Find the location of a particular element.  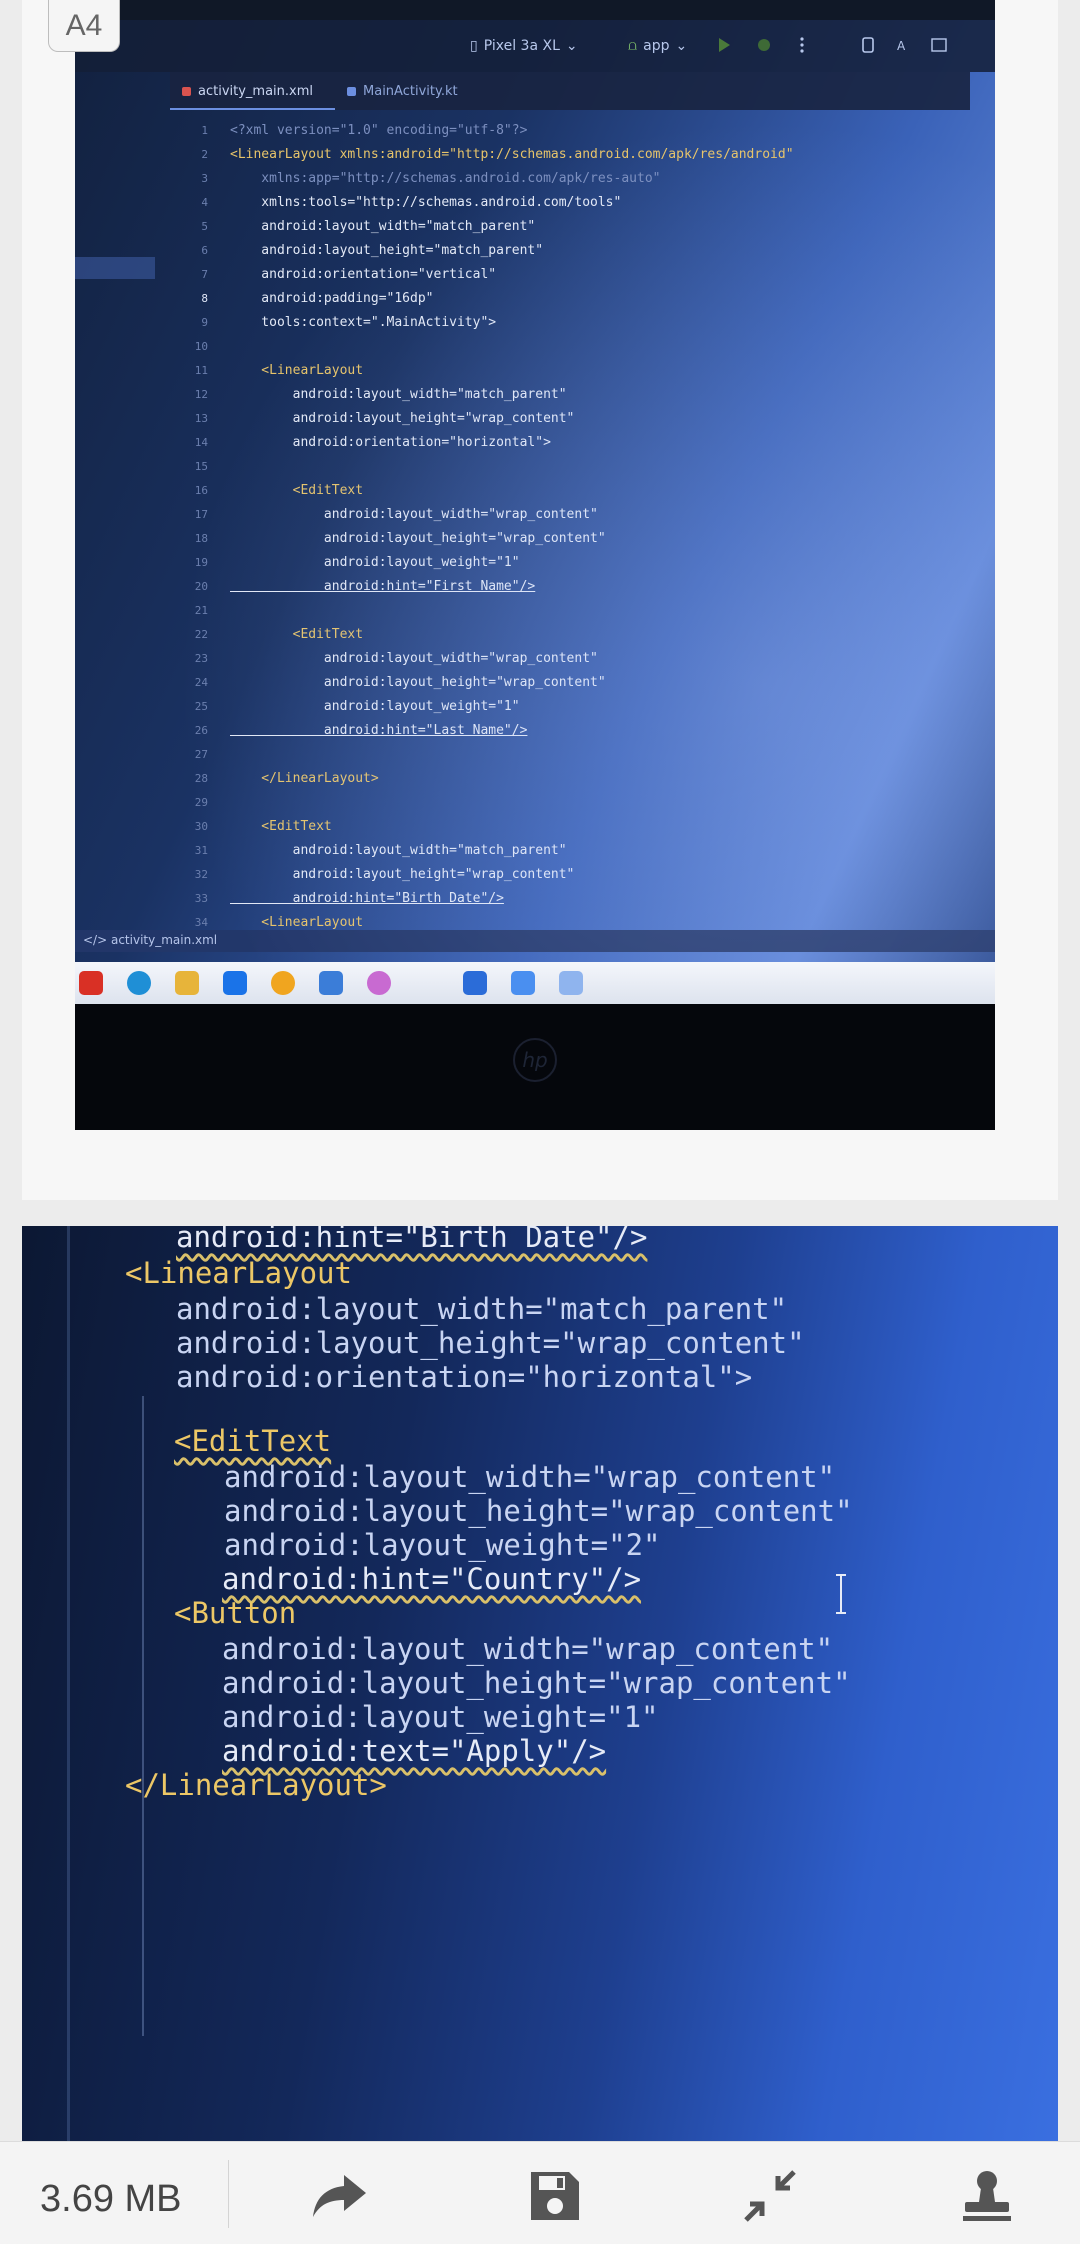

tab-activity-main: activity_main.xml is located at coordinates (253, 91).